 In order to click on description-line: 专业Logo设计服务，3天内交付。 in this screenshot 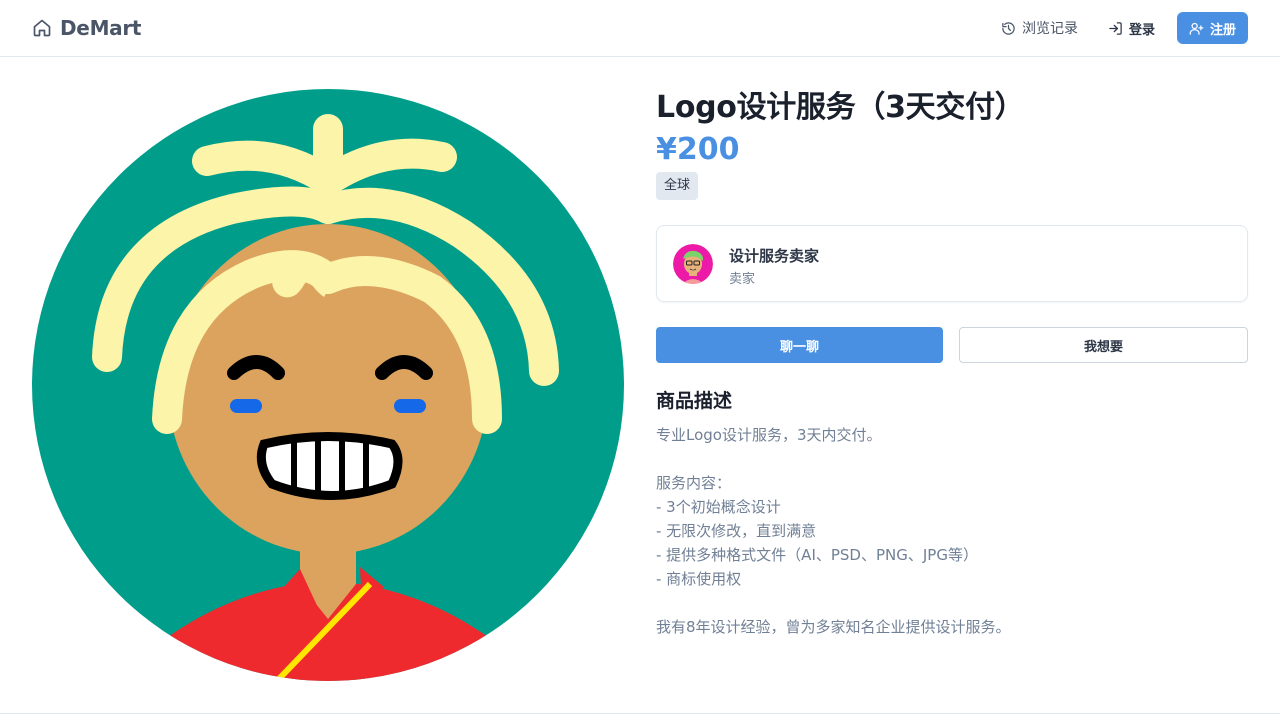, I will do `click(769, 435)`.